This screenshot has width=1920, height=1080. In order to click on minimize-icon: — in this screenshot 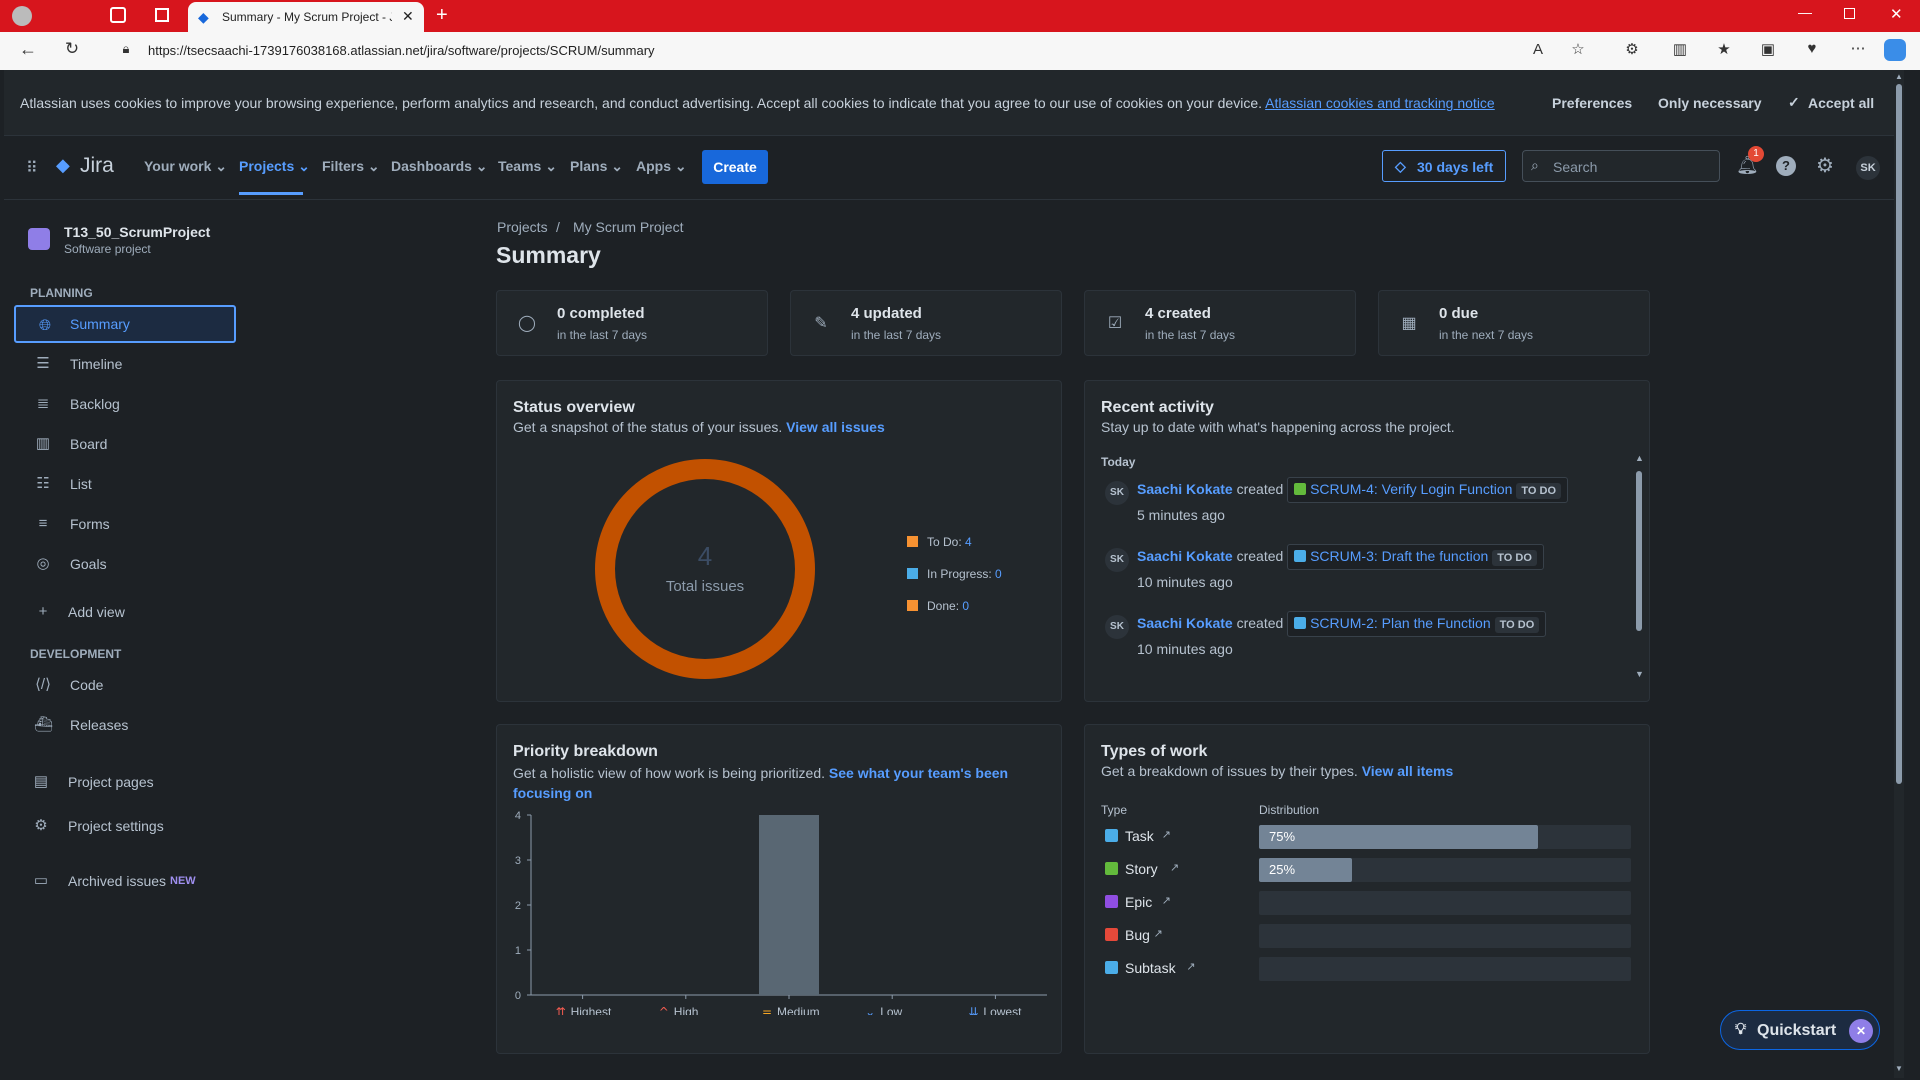, I will do `click(1805, 12)`.